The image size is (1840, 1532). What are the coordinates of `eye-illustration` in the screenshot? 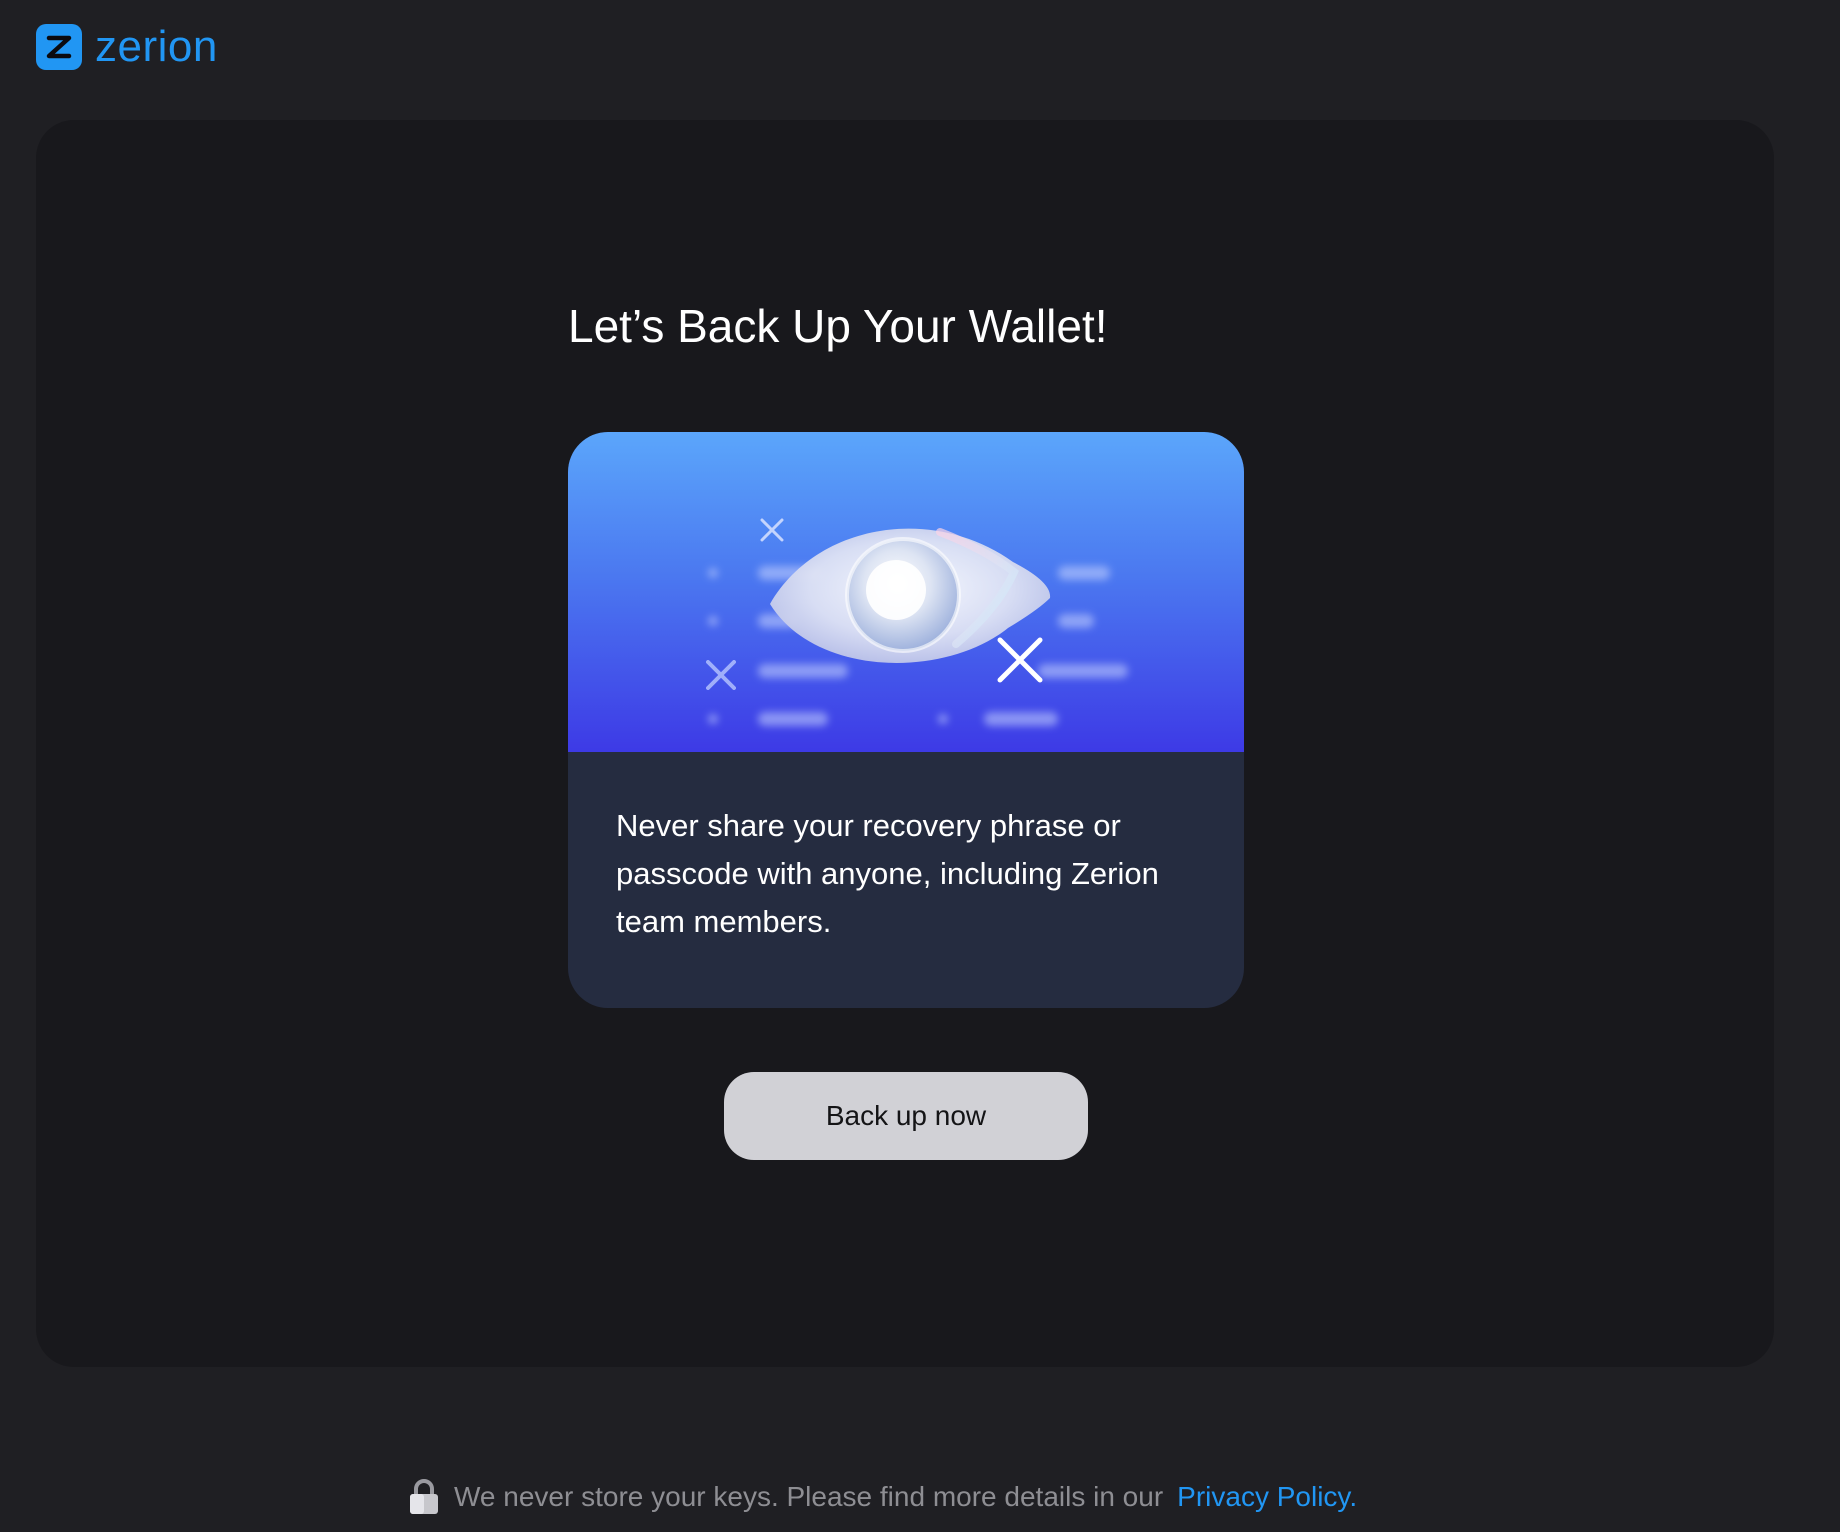 It's located at (906, 592).